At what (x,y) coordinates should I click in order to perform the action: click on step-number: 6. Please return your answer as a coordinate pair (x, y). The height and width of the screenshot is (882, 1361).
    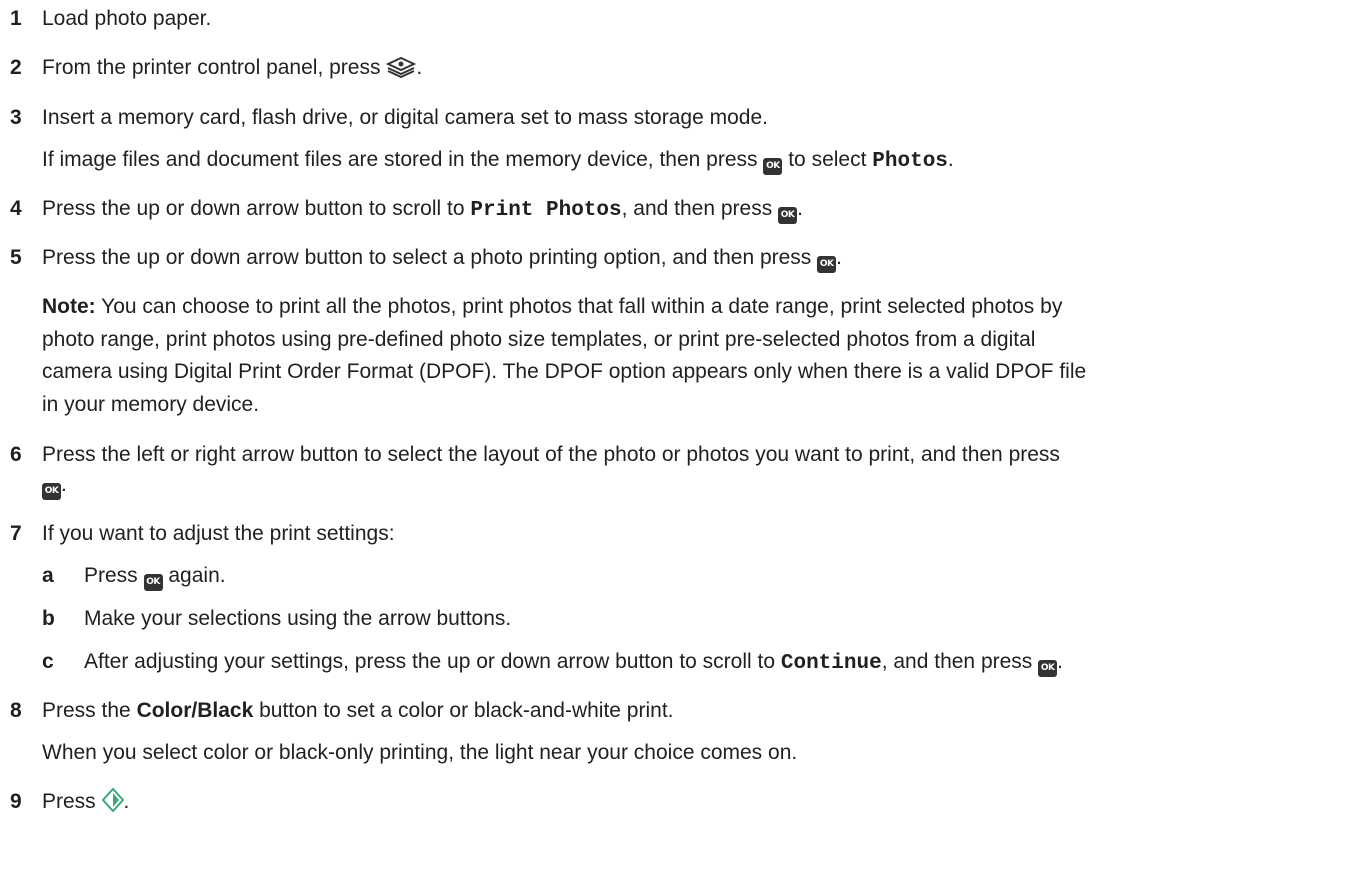
    Looking at the image, I should click on (16, 454).